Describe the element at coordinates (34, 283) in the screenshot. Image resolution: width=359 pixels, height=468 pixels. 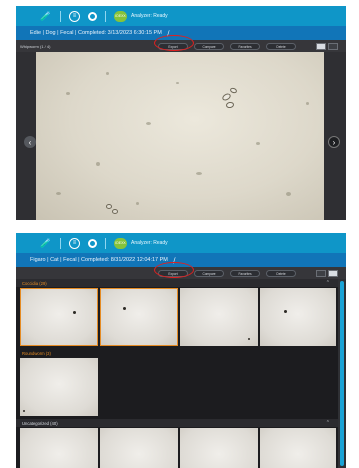
I see `section-label: Coccidia (29)` at that location.